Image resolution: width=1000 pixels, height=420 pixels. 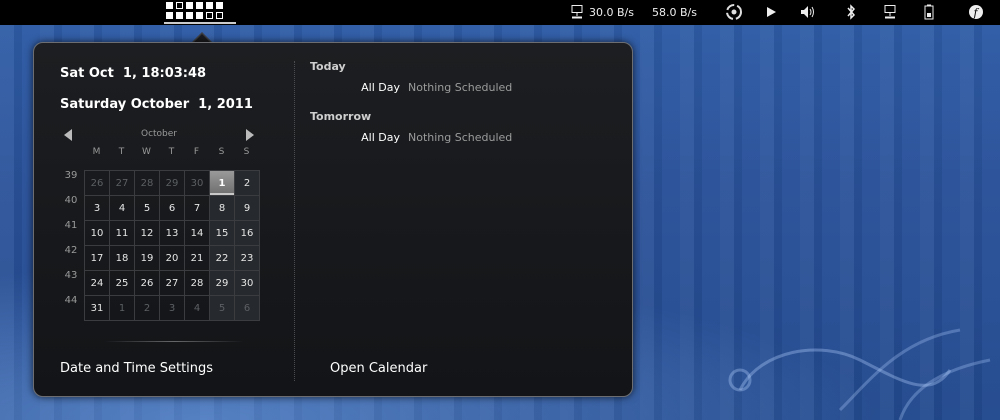 I want to click on calendar-day: 20, so click(x=172, y=258).